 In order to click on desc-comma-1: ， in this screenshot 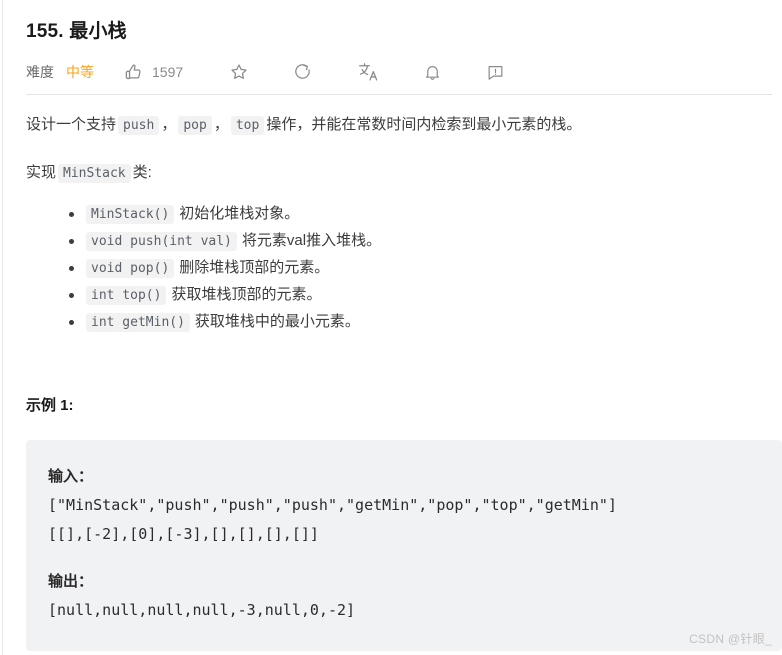, I will do `click(169, 124)`.